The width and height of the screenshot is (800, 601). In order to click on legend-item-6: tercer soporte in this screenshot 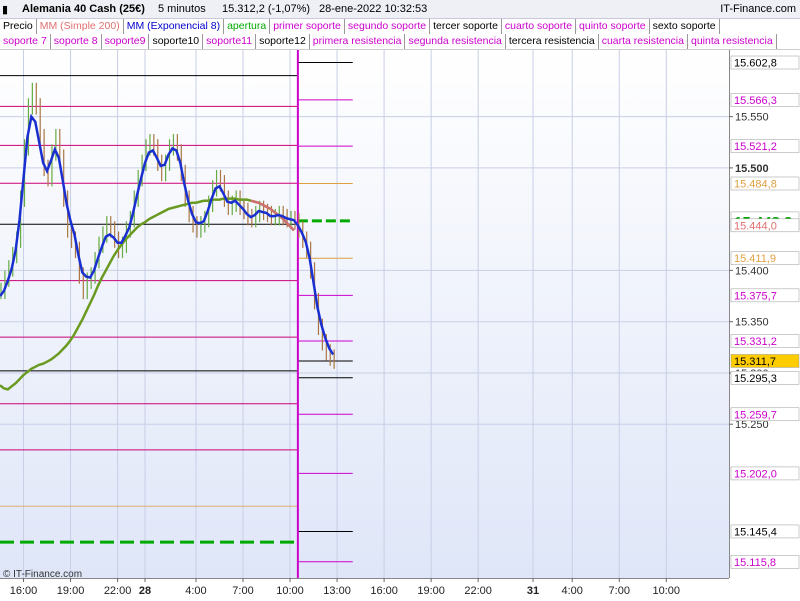, I will do `click(466, 26)`.